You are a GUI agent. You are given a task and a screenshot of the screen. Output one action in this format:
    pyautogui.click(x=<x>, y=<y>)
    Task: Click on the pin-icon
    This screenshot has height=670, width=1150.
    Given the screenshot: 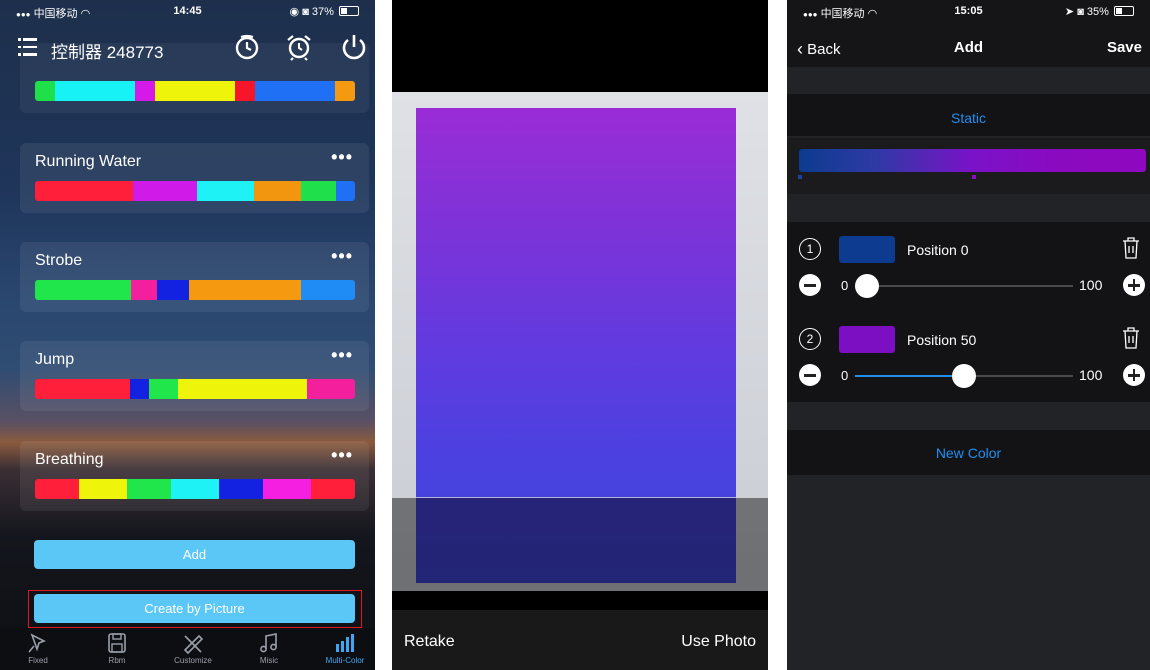 What is the action you would take?
    pyautogui.click(x=37, y=643)
    